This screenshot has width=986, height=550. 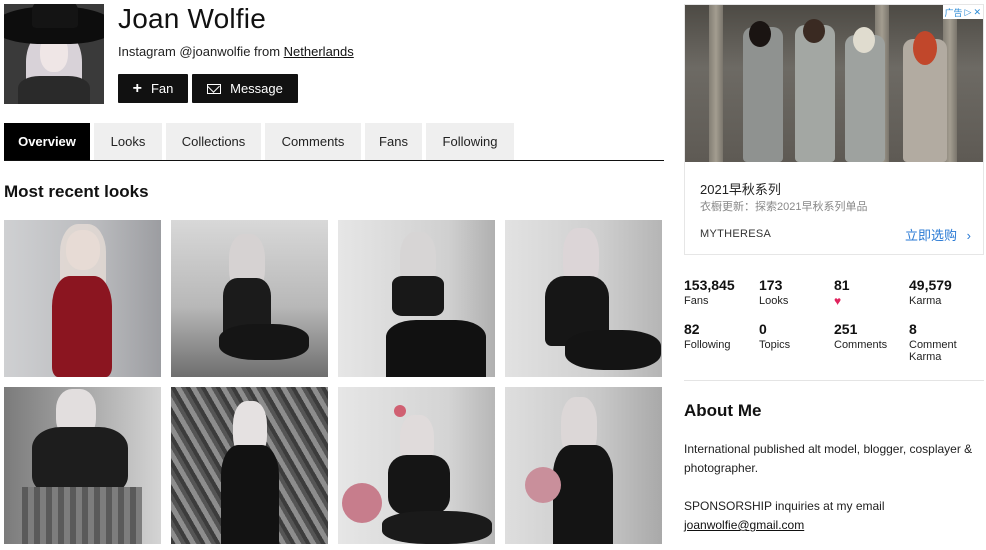 What do you see at coordinates (774, 336) in the screenshot?
I see `stat-topics: 0 Topics` at bounding box center [774, 336].